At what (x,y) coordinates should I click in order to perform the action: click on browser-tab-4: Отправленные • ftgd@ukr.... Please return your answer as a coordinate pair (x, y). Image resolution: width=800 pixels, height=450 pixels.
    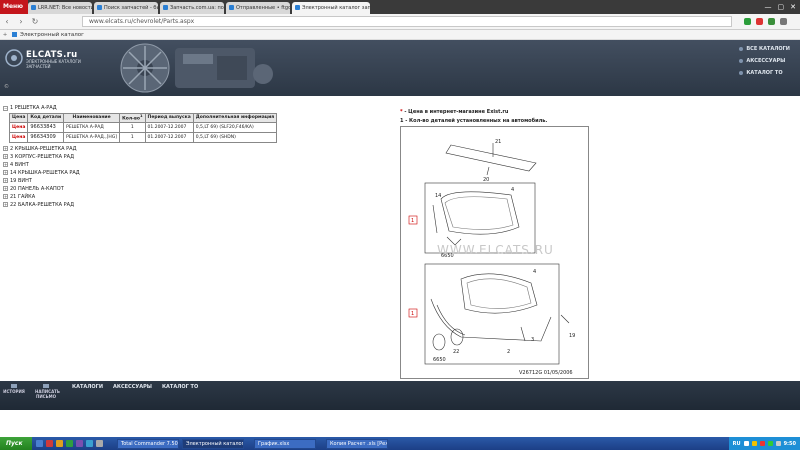
    Looking at the image, I should click on (258, 8).